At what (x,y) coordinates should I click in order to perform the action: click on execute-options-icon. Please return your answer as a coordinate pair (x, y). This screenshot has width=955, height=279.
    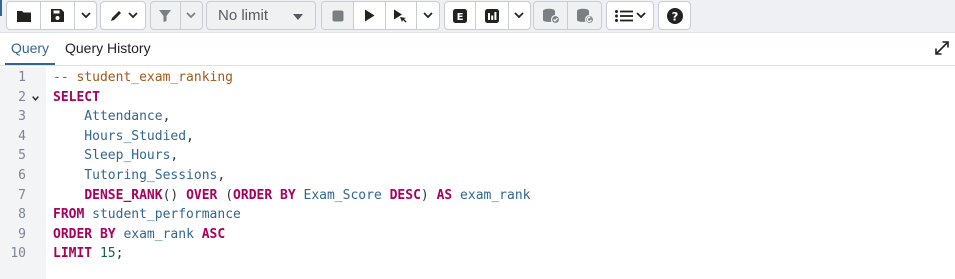
    Looking at the image, I should click on (400, 15).